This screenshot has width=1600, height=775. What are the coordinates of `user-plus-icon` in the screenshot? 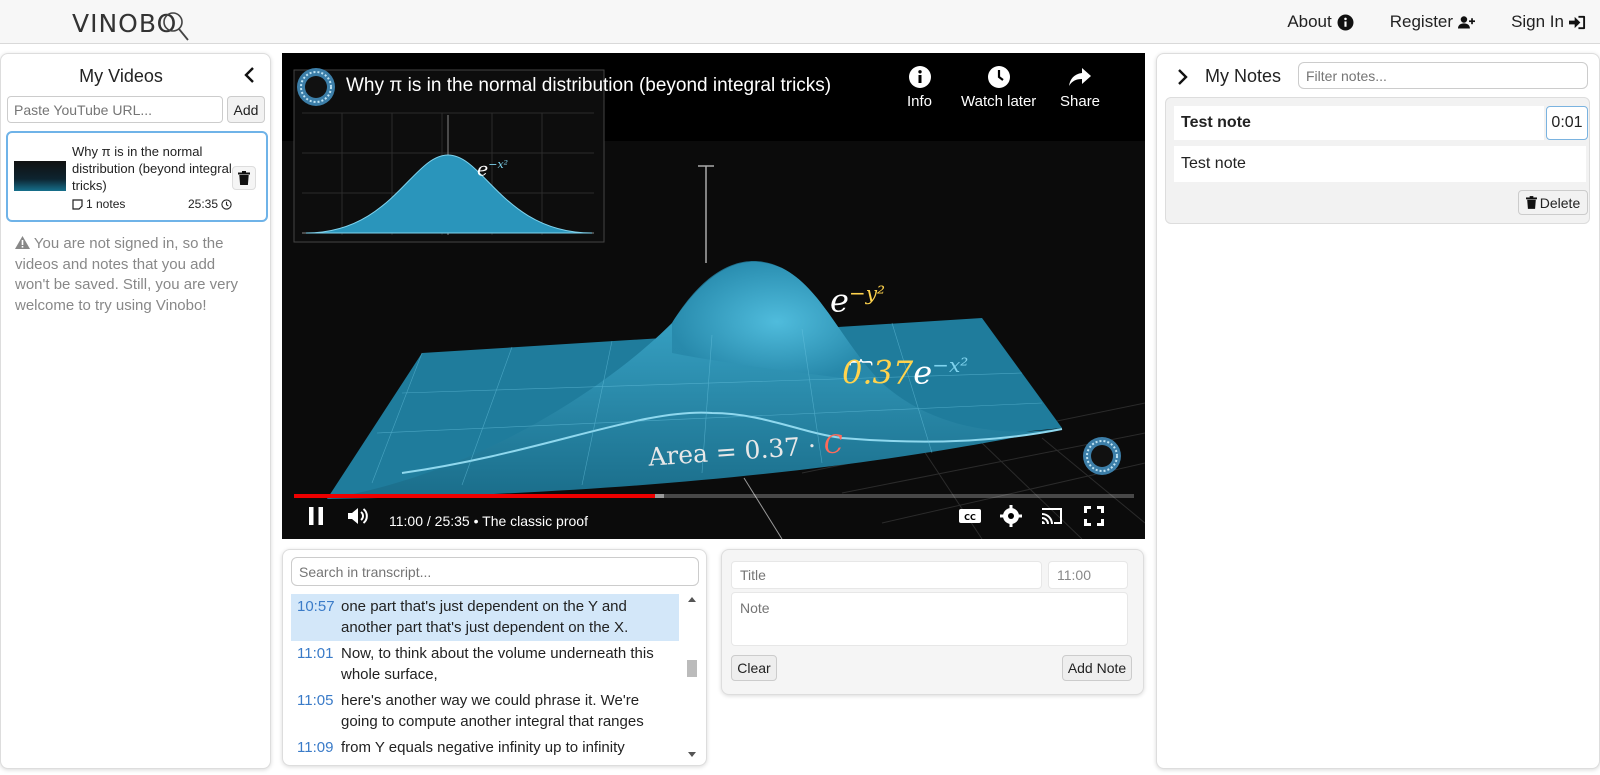 It's located at (1467, 21).